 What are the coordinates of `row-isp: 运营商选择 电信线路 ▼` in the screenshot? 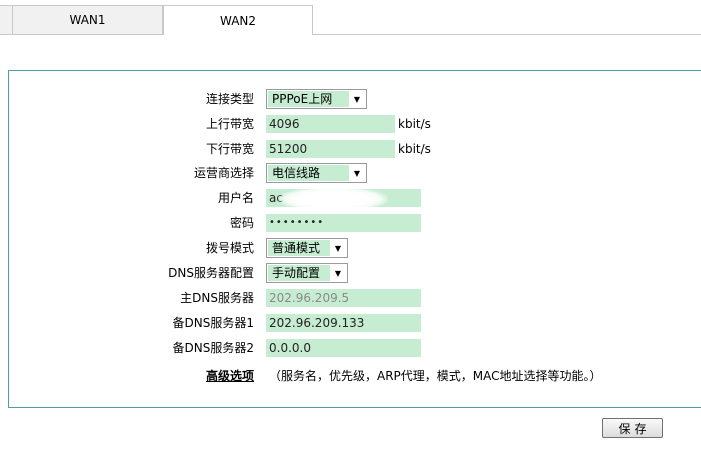 It's located at (355, 173).